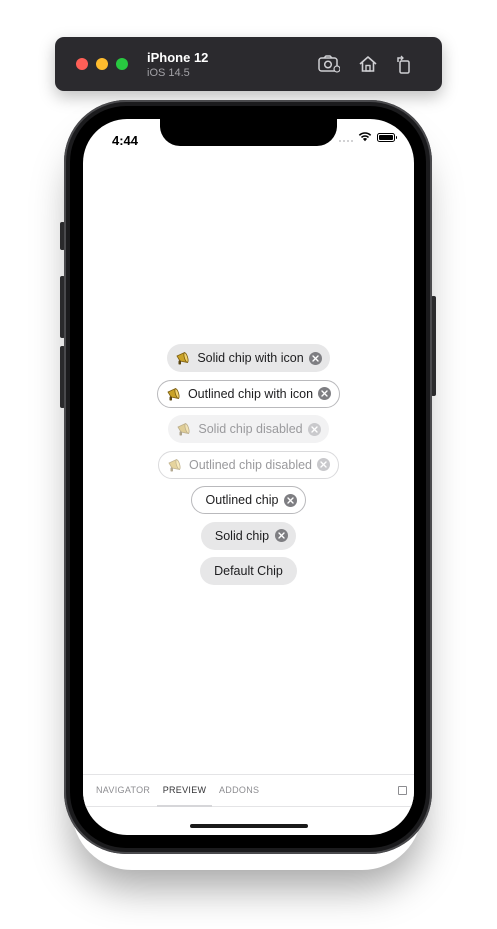 This screenshot has width=497, height=929. I want to click on chip-default: Default Chip, so click(248, 571).